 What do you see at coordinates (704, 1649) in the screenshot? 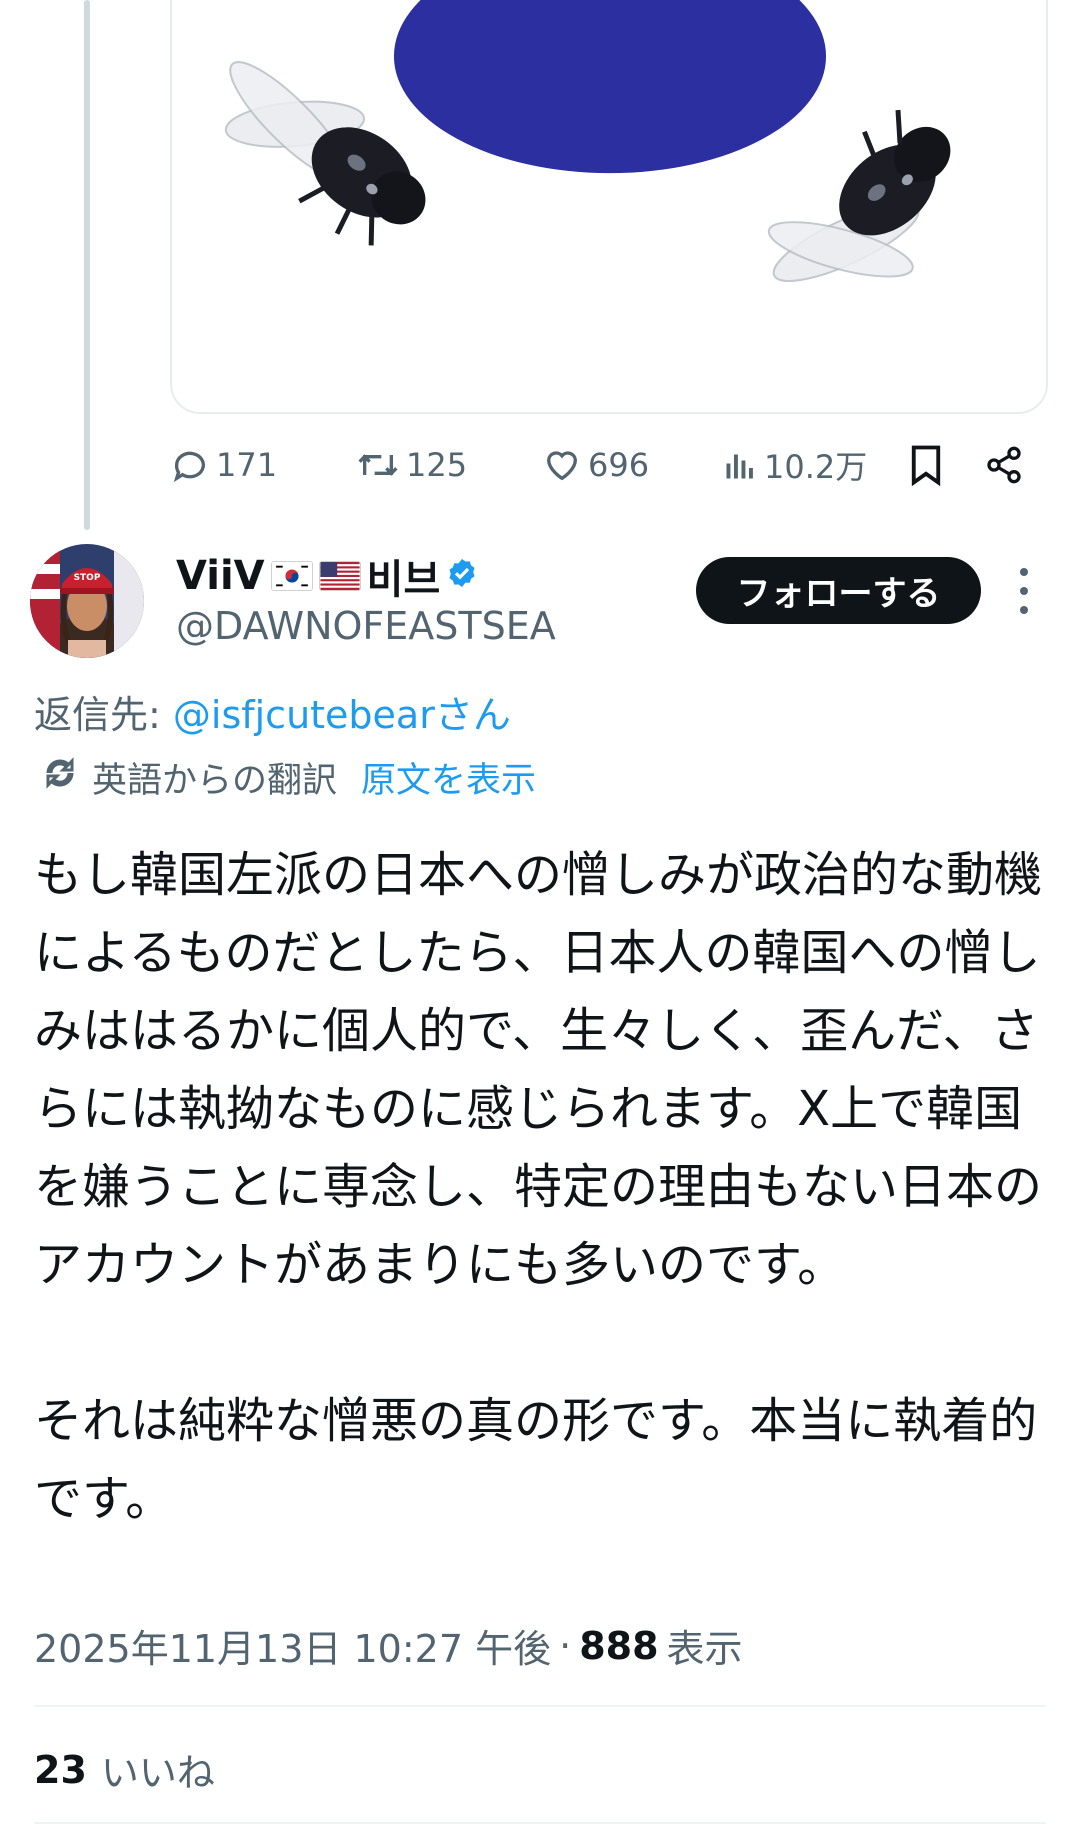
I see `tweet-views-label: 表示` at bounding box center [704, 1649].